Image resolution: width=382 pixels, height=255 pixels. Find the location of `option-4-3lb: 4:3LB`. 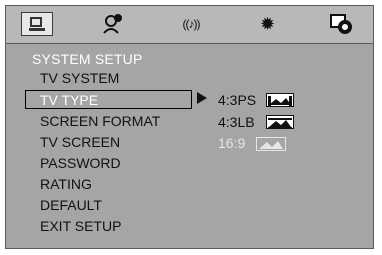

option-4-3lb: 4:3LB is located at coordinates (236, 122).